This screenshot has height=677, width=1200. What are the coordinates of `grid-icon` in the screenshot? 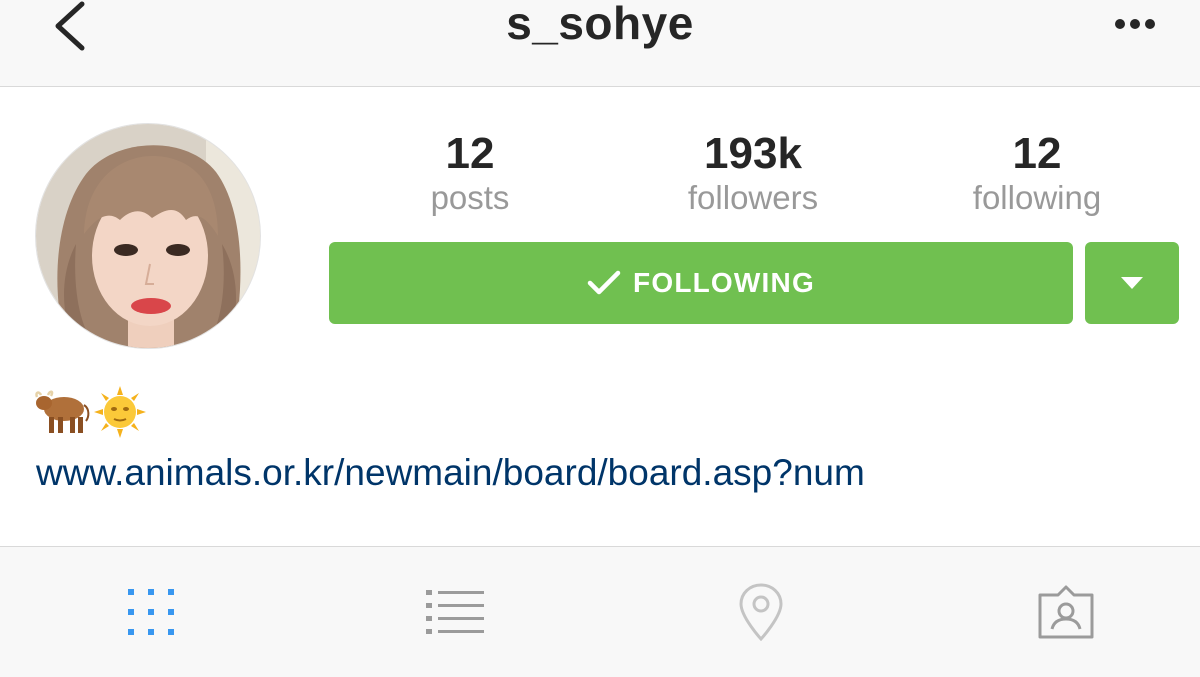 It's located at (151, 612).